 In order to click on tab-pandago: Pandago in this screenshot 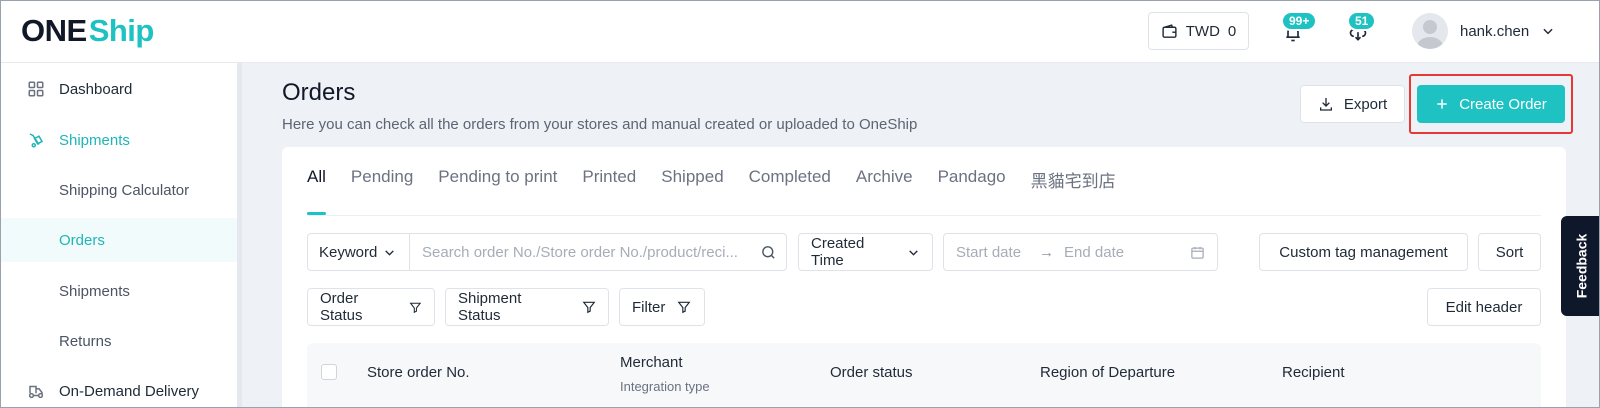, I will do `click(972, 192)`.